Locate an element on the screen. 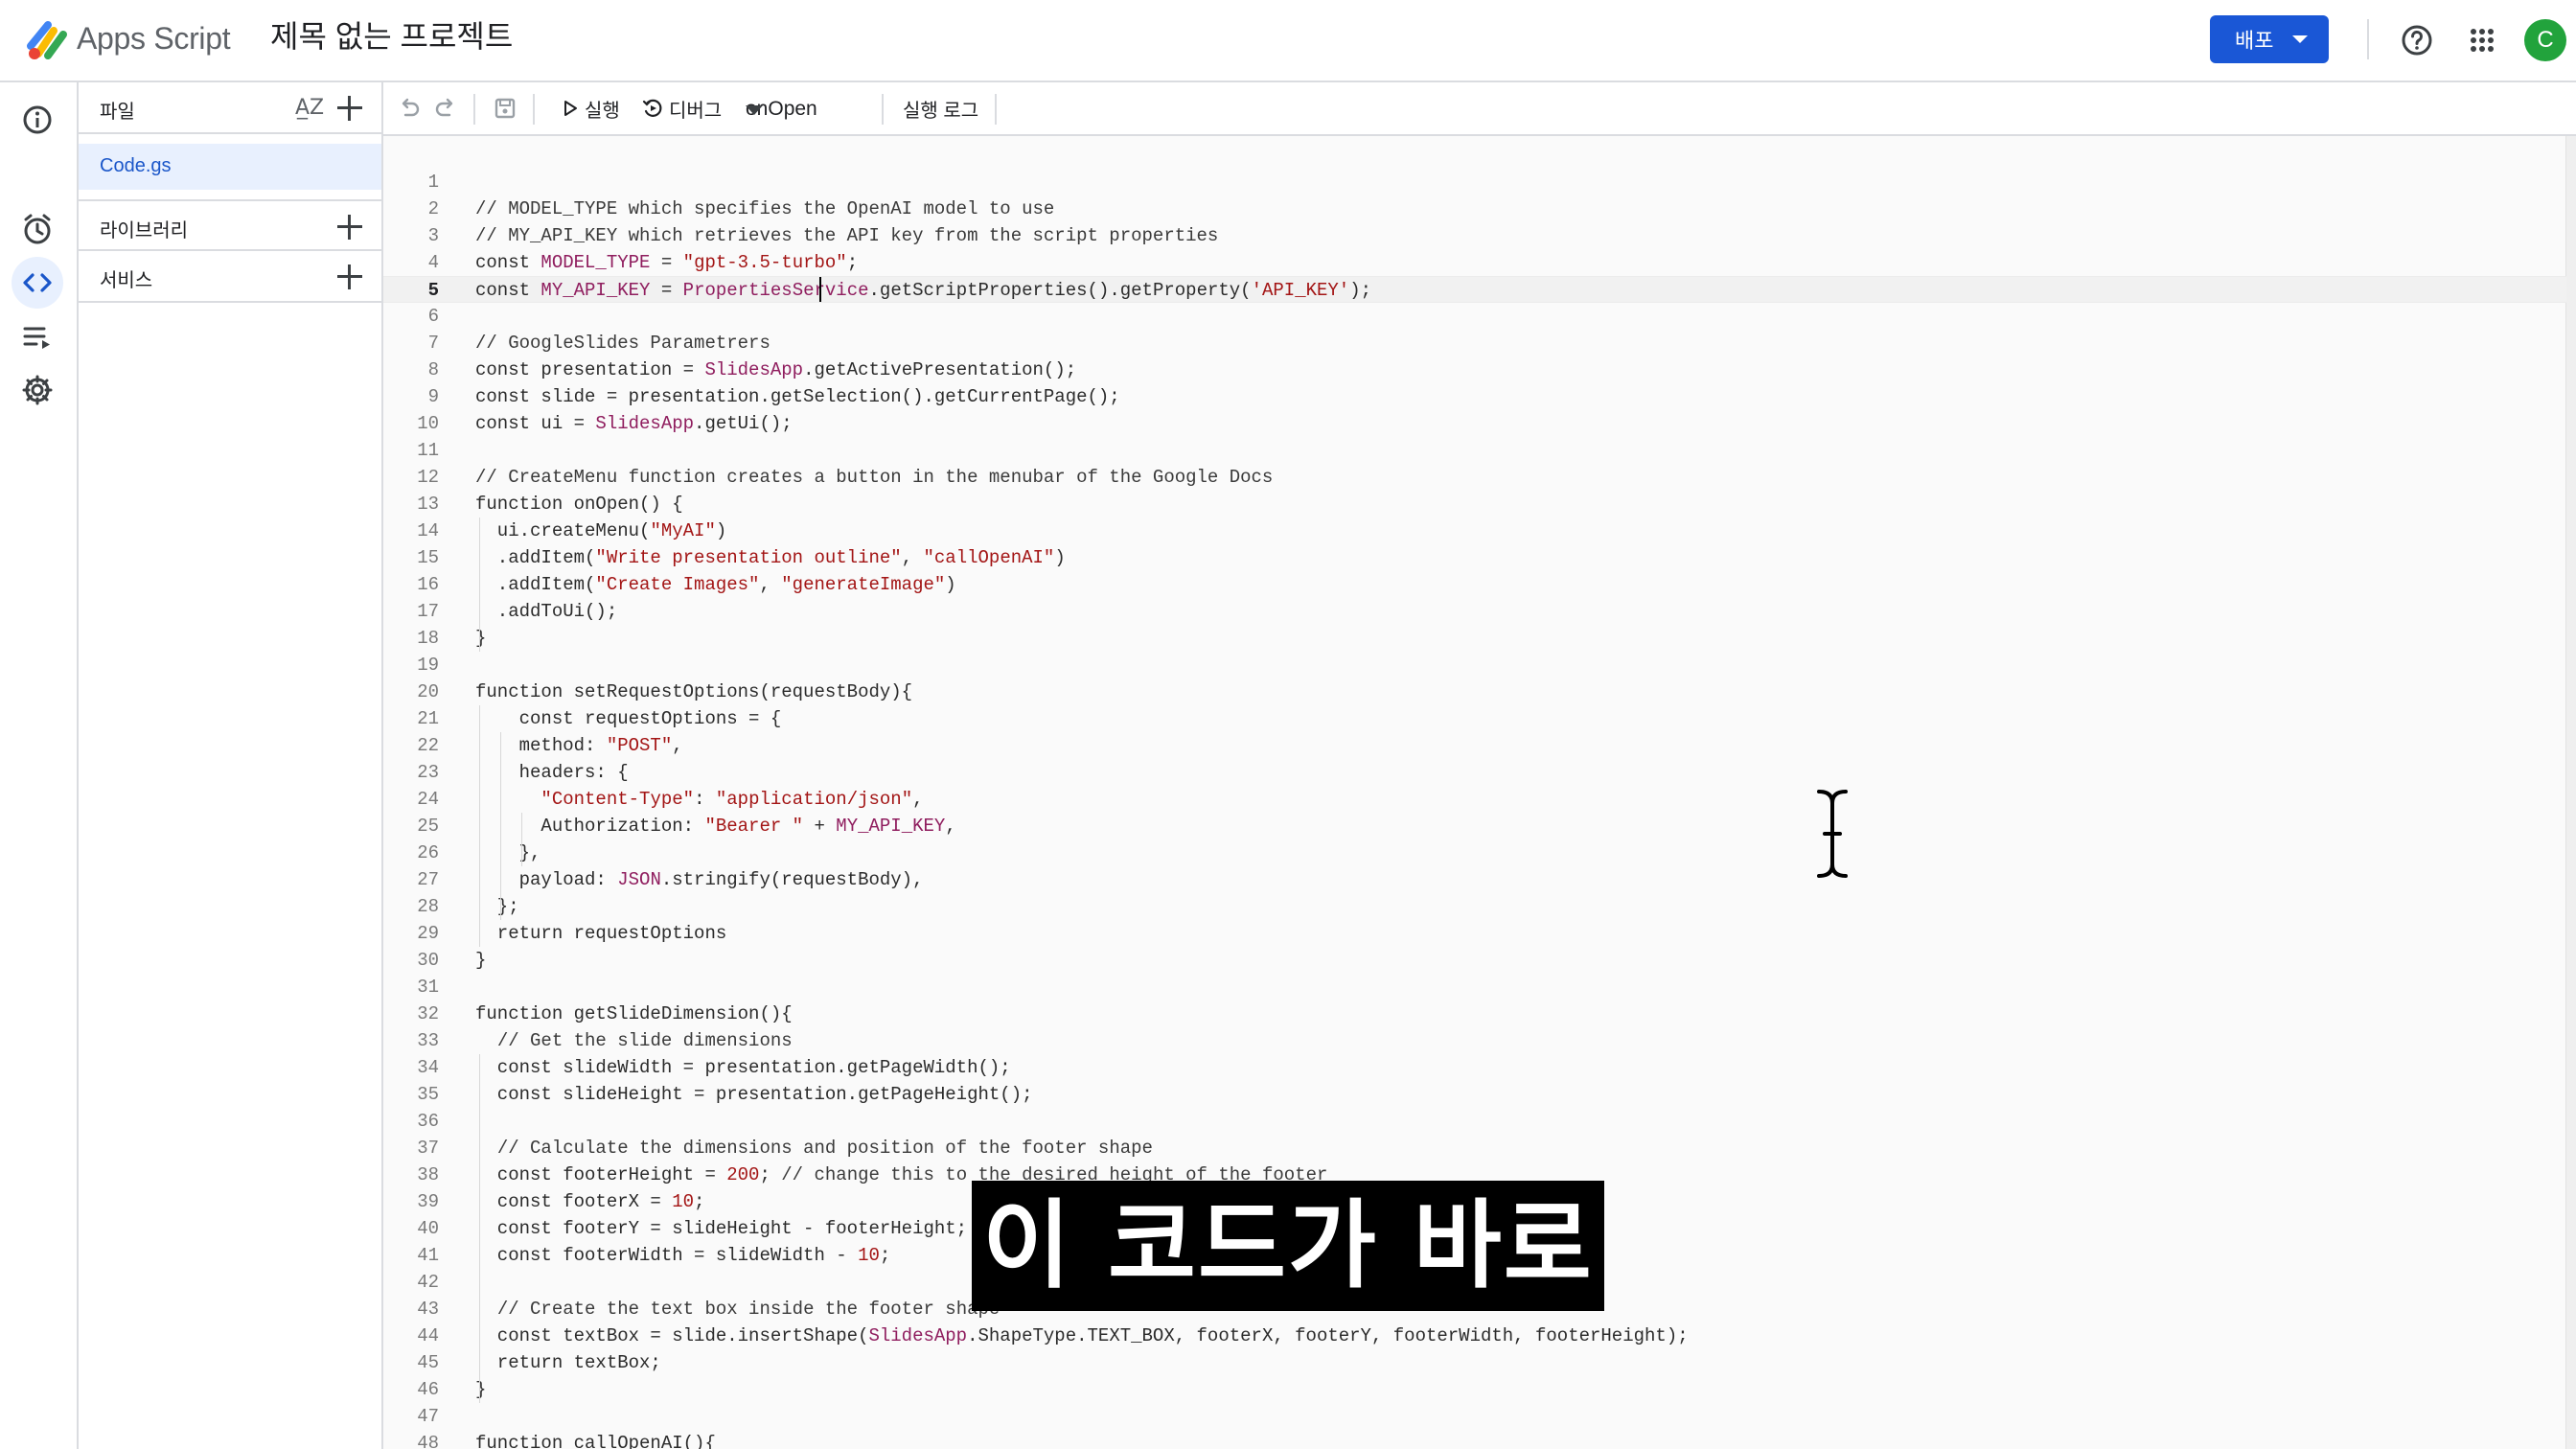  code-line: 36 is located at coordinates (1474, 1121).